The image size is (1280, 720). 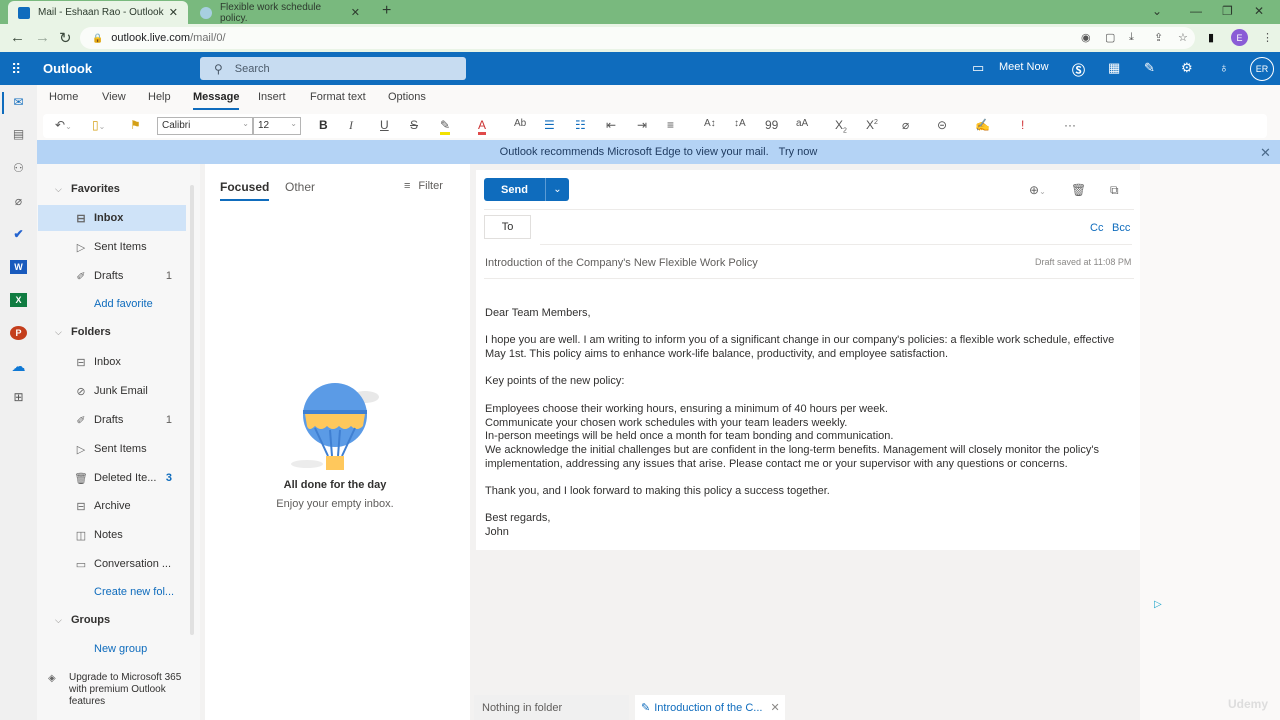 What do you see at coordinates (1078, 69) in the screenshot?
I see `skype-icon: Ⓢ` at bounding box center [1078, 69].